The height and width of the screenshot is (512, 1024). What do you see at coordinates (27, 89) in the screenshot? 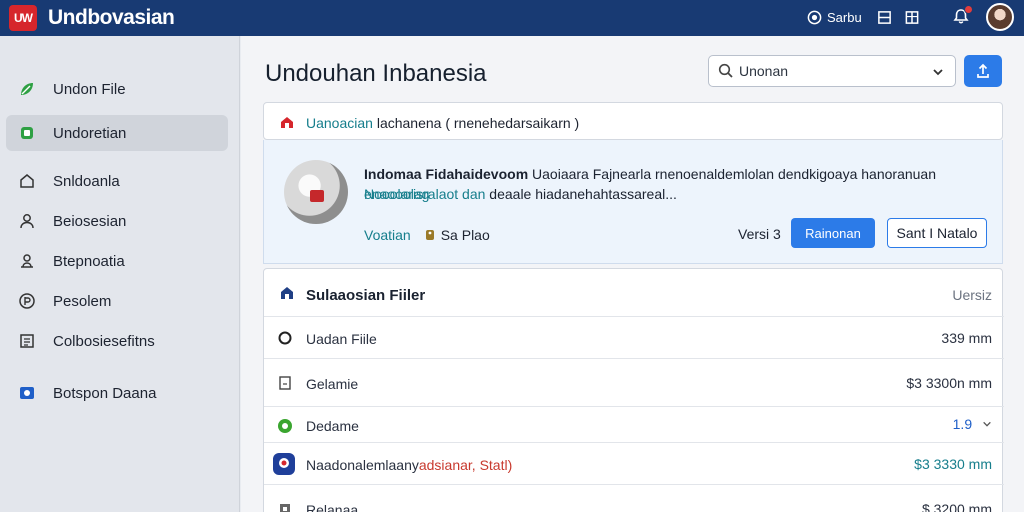
I see `leaf-icon` at bounding box center [27, 89].